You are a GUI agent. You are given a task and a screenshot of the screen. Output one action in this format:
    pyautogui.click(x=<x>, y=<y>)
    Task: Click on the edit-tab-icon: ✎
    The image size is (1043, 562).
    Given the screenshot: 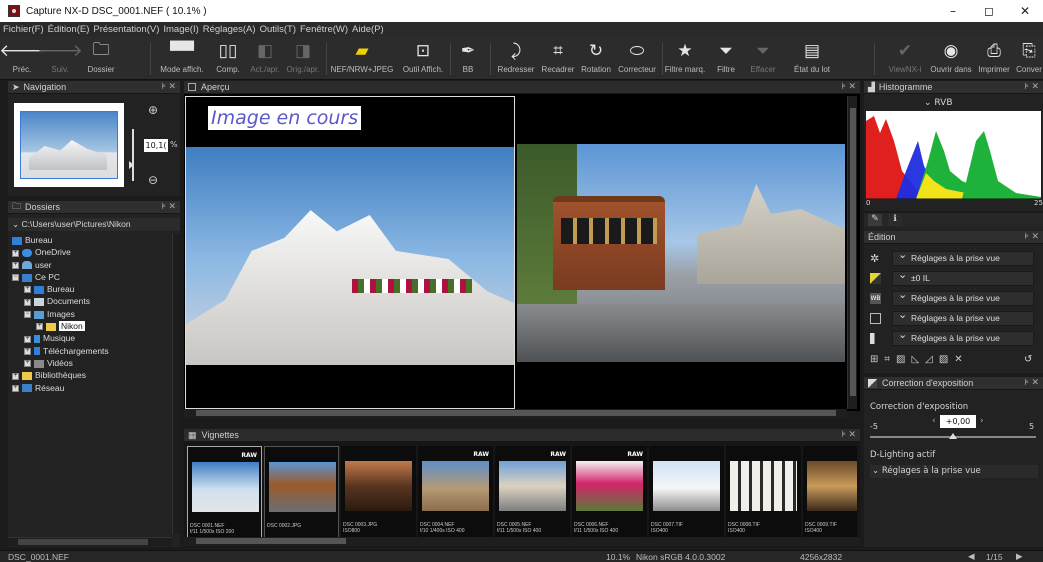 What is the action you would take?
    pyautogui.click(x=875, y=220)
    